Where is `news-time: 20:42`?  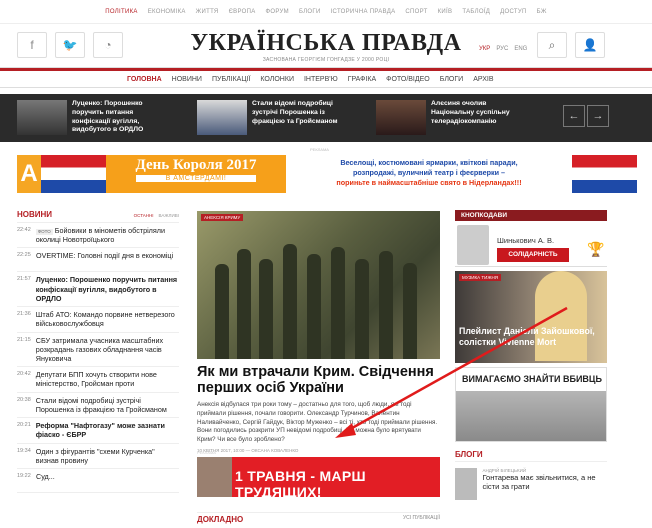 news-time: 20:42 is located at coordinates (24, 374).